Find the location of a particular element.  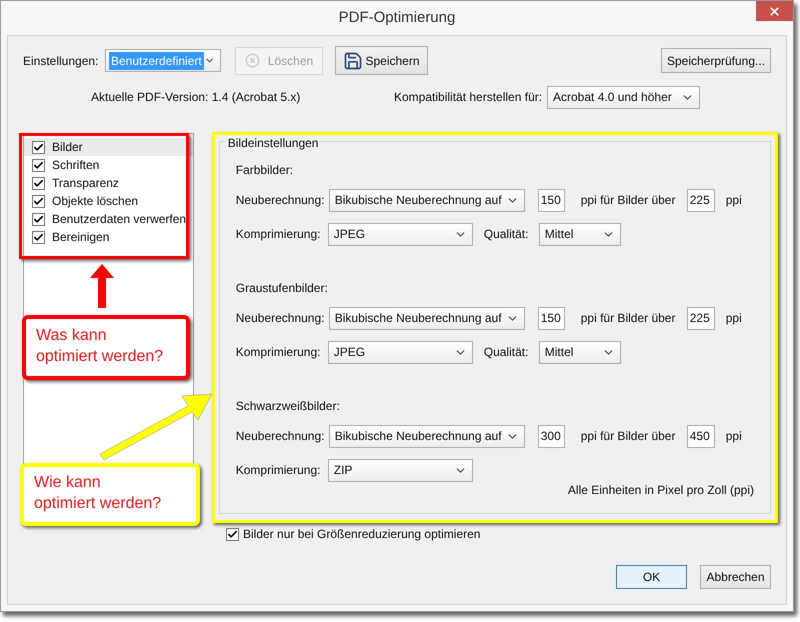

checkbox-label: Bilder nur bei Größenreduzierung optimieren is located at coordinates (361, 534).